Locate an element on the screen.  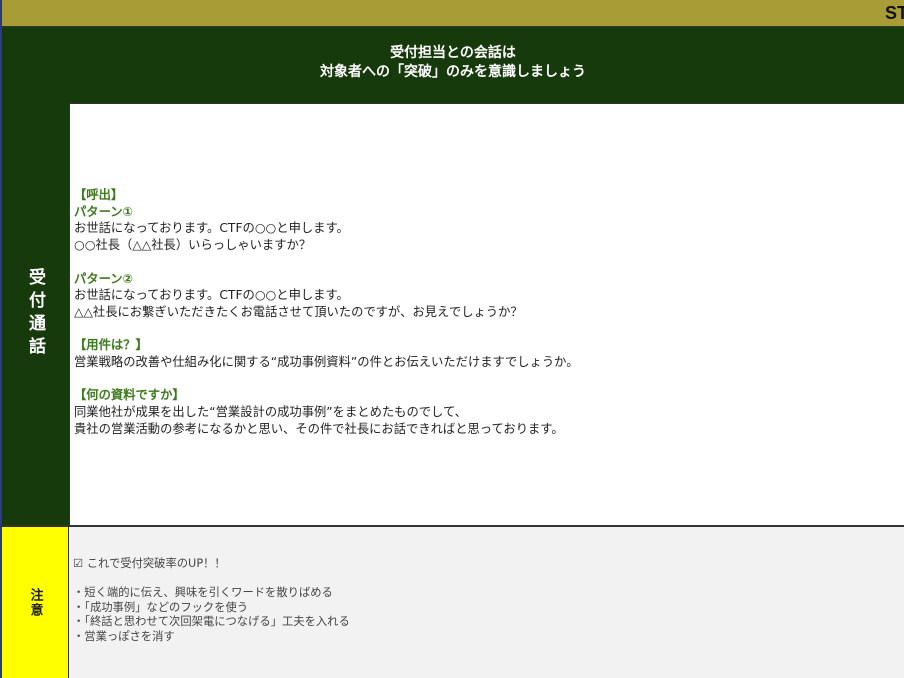
header-banner: 受付担当との会話は 対象者への「突破」のみを意識しましょう is located at coordinates (452, 65).